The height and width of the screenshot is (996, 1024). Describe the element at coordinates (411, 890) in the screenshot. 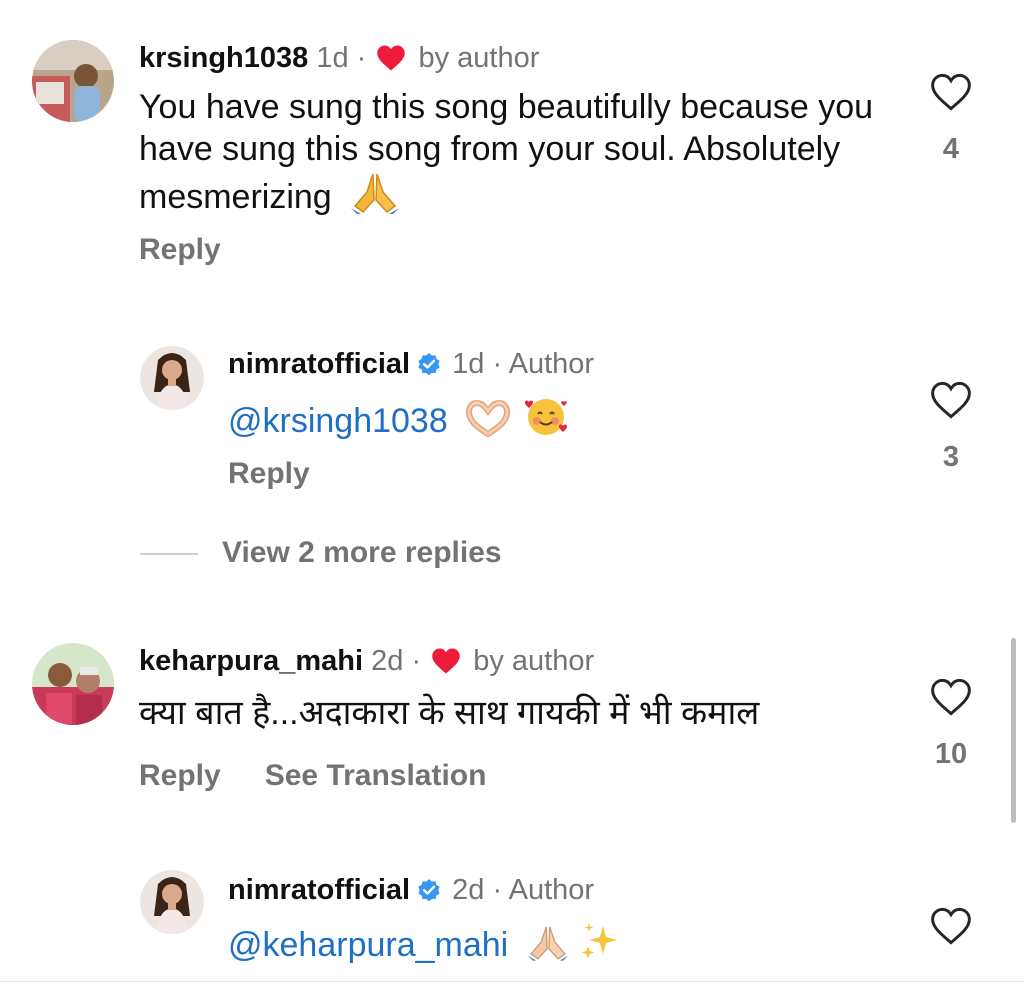

I see `comment-header: nimratofficial 2d · Author` at that location.